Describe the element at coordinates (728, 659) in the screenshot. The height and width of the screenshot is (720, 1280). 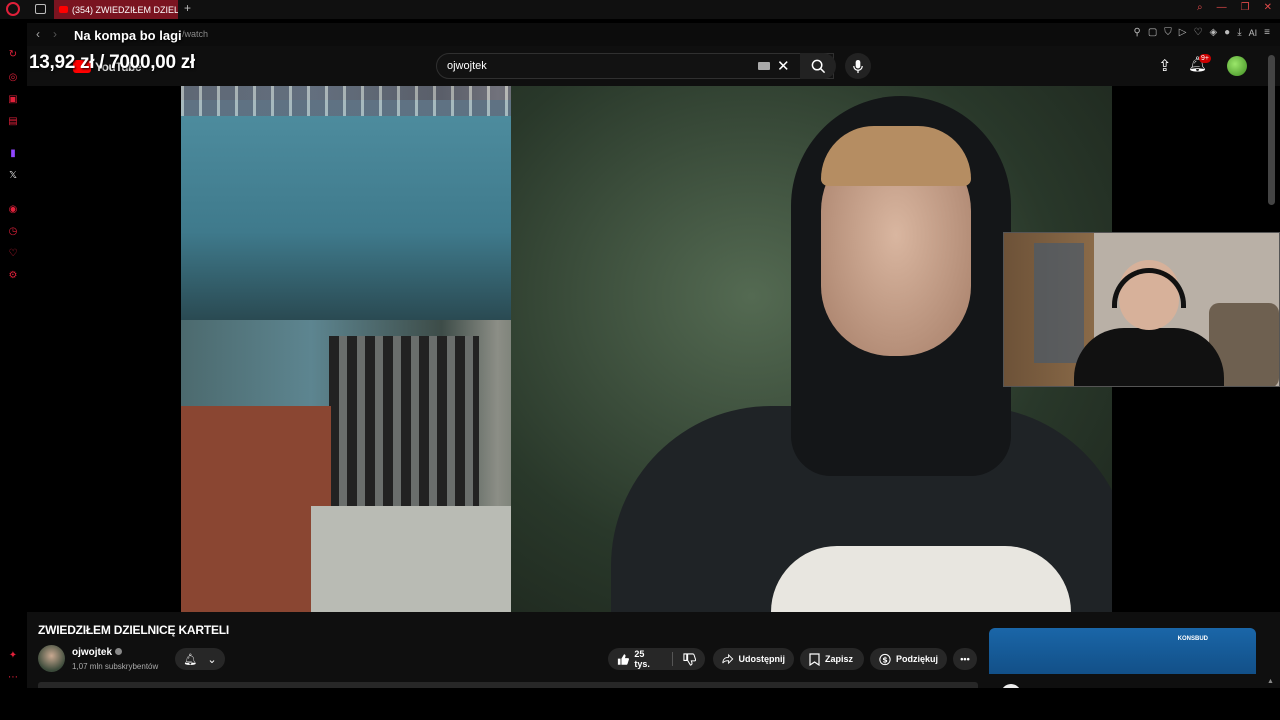
I see `share-icon` at that location.